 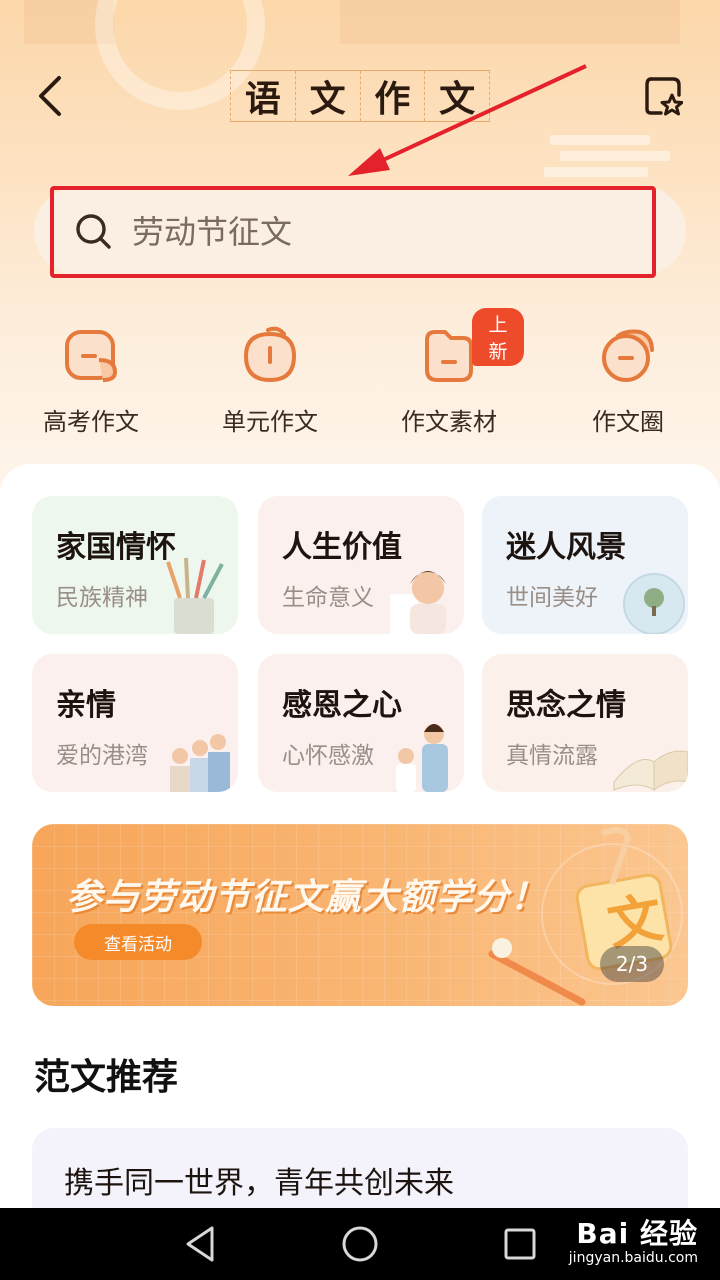 I want to click on category-subtitle: 心怀感激, so click(x=328, y=756).